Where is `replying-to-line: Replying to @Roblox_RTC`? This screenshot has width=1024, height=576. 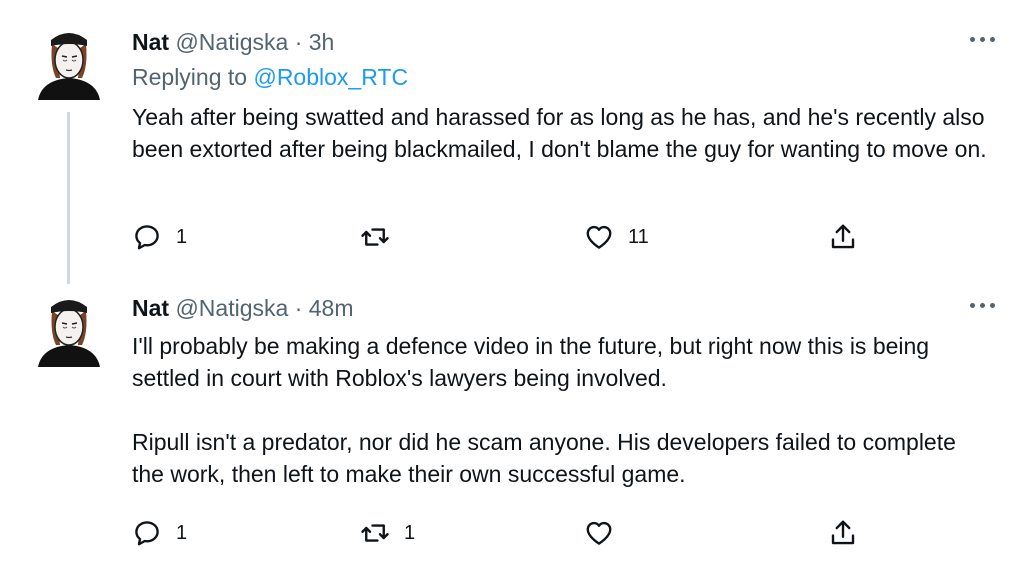 replying-to-line: Replying to @Roblox_RTC is located at coordinates (270, 77).